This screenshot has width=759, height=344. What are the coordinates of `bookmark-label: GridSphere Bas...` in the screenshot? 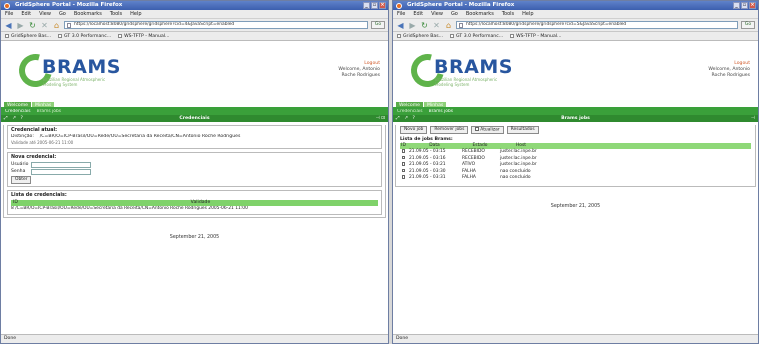 It's located at (31, 36).